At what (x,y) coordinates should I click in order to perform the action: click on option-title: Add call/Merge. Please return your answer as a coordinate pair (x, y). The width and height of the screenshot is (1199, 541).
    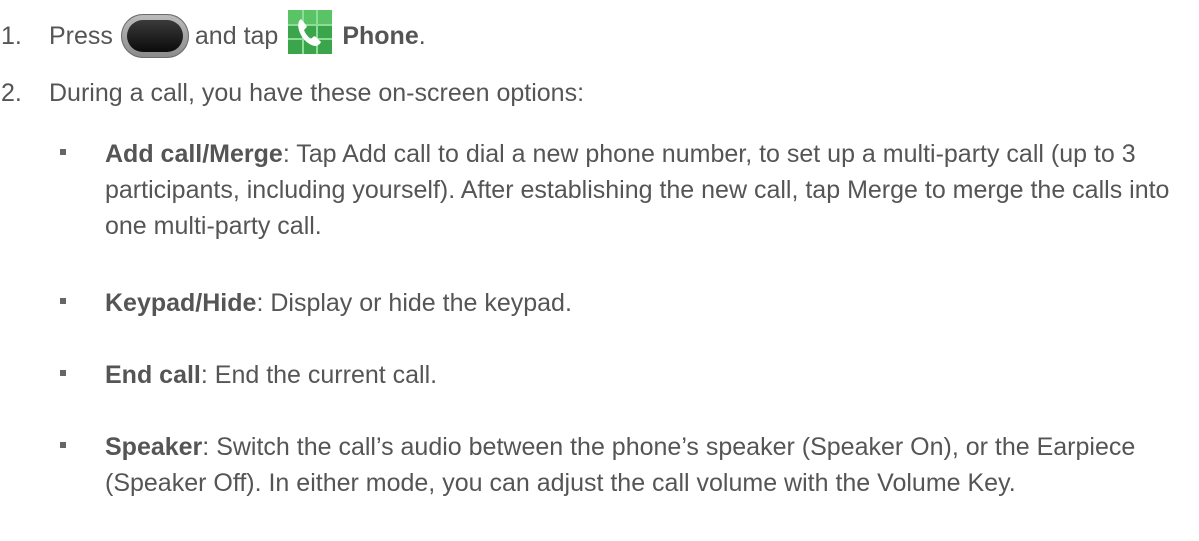
    Looking at the image, I should click on (194, 154).